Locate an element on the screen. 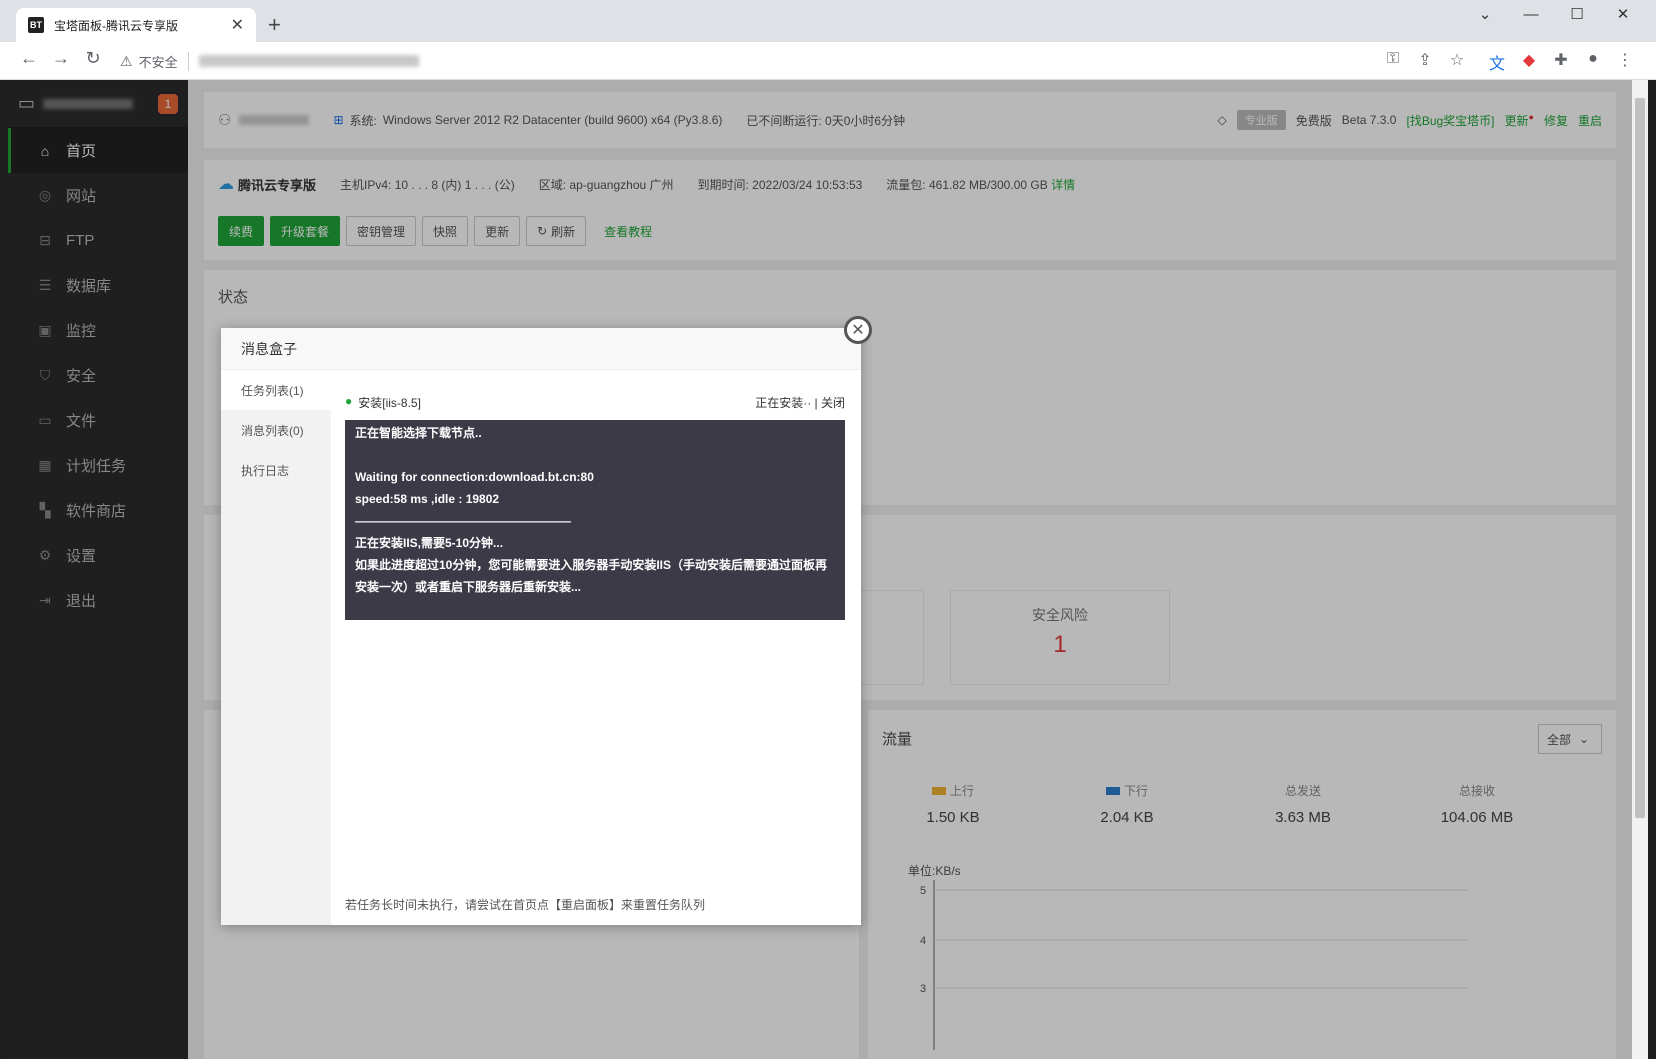 This screenshot has width=1656, height=1059. browser-tabbar: BT 宝塔面板-腾讯云专享版 ✕ + ⌄ — ☐ ✕ is located at coordinates (828, 21).